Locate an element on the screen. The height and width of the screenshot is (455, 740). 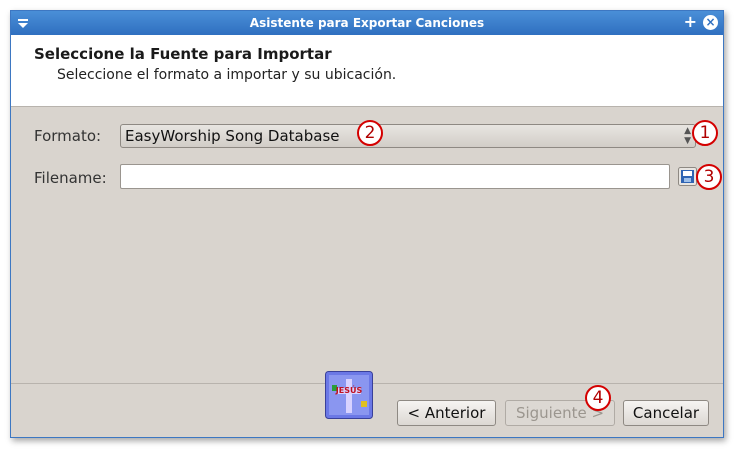
openlp-logo: JESÚS is located at coordinates (349, 395).